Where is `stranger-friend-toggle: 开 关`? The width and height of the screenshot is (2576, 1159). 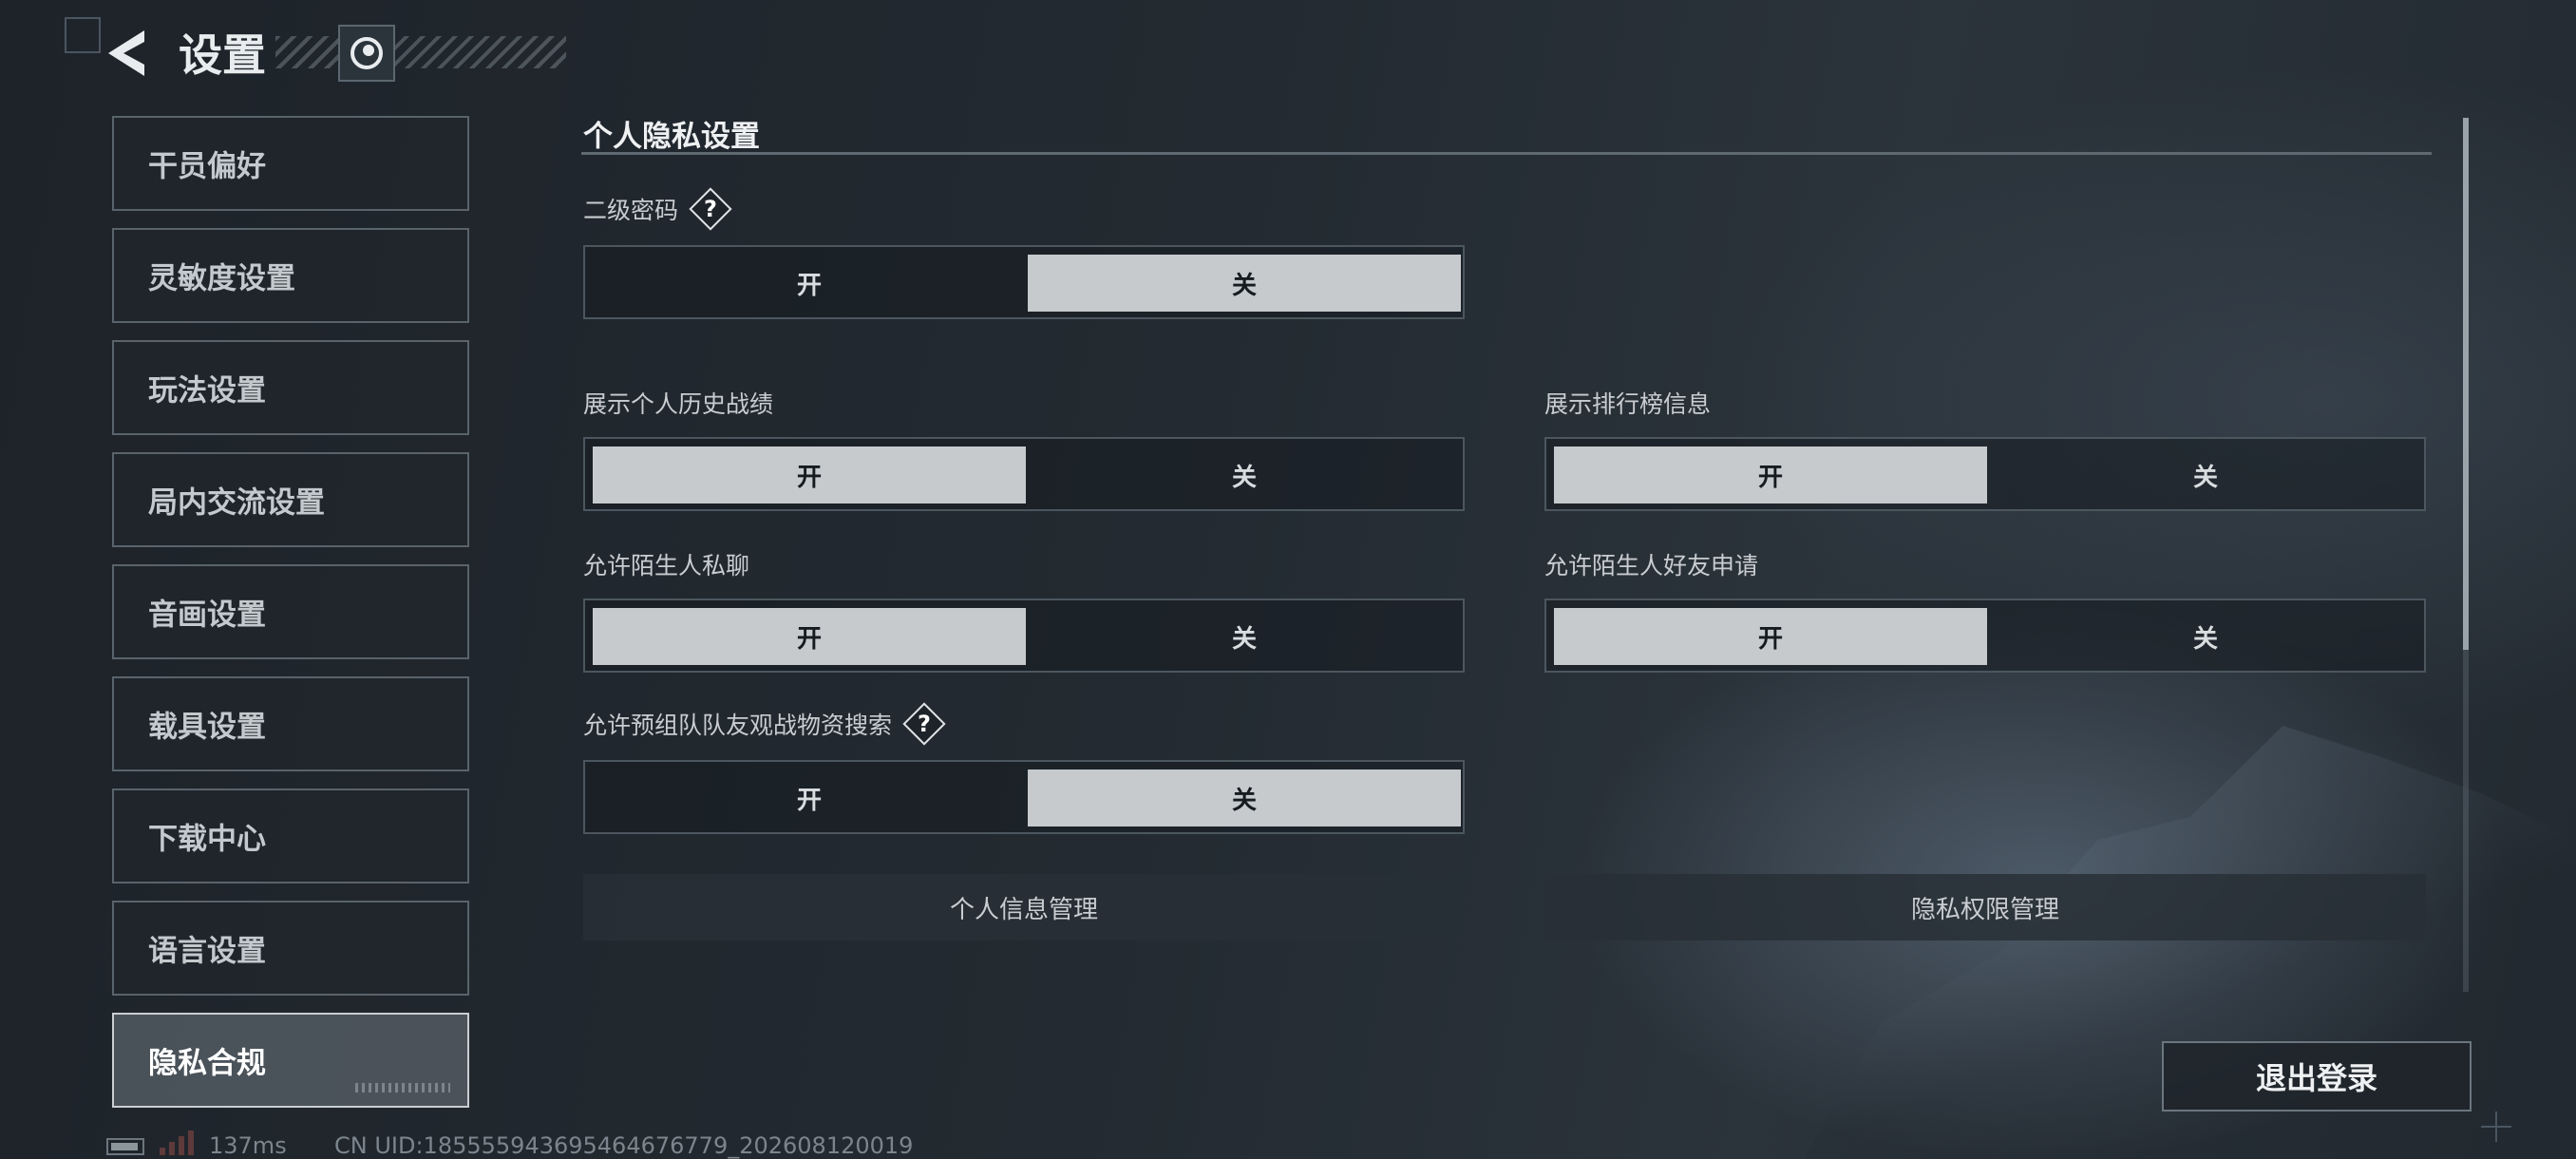 stranger-friend-toggle: 开 关 is located at coordinates (1985, 635).